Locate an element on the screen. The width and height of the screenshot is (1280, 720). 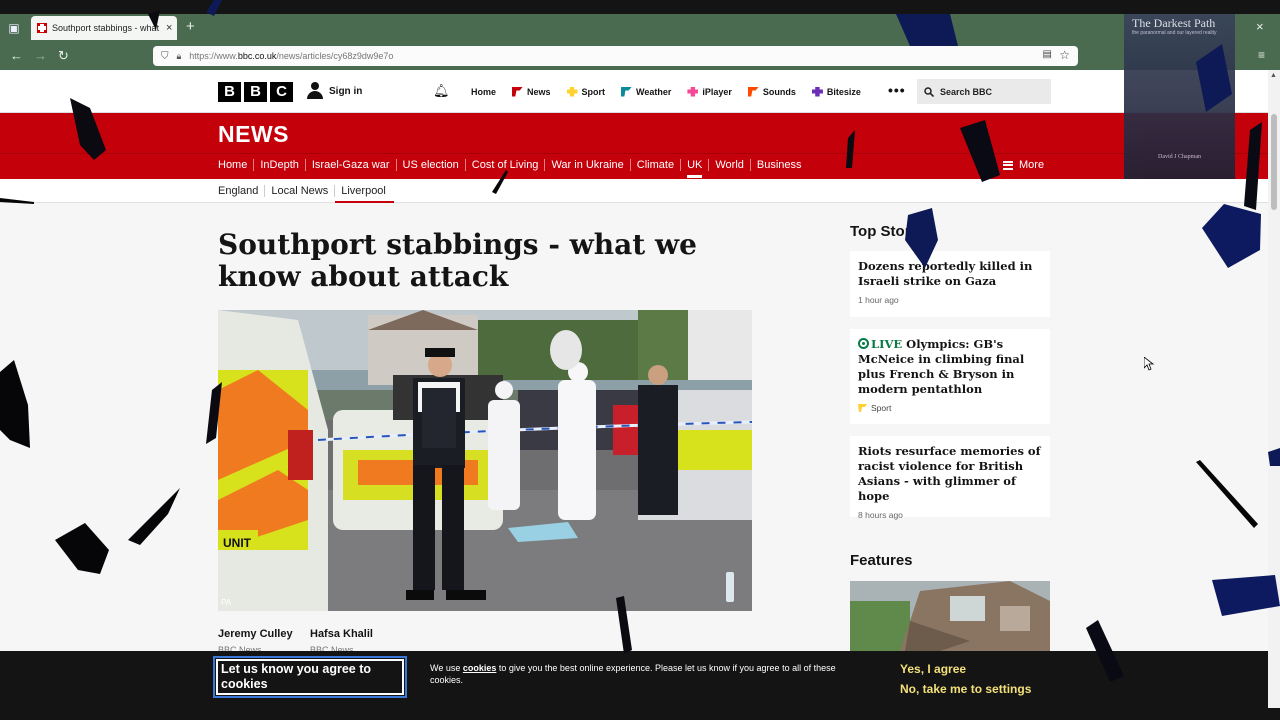
feature-image is located at coordinates (950, 616).